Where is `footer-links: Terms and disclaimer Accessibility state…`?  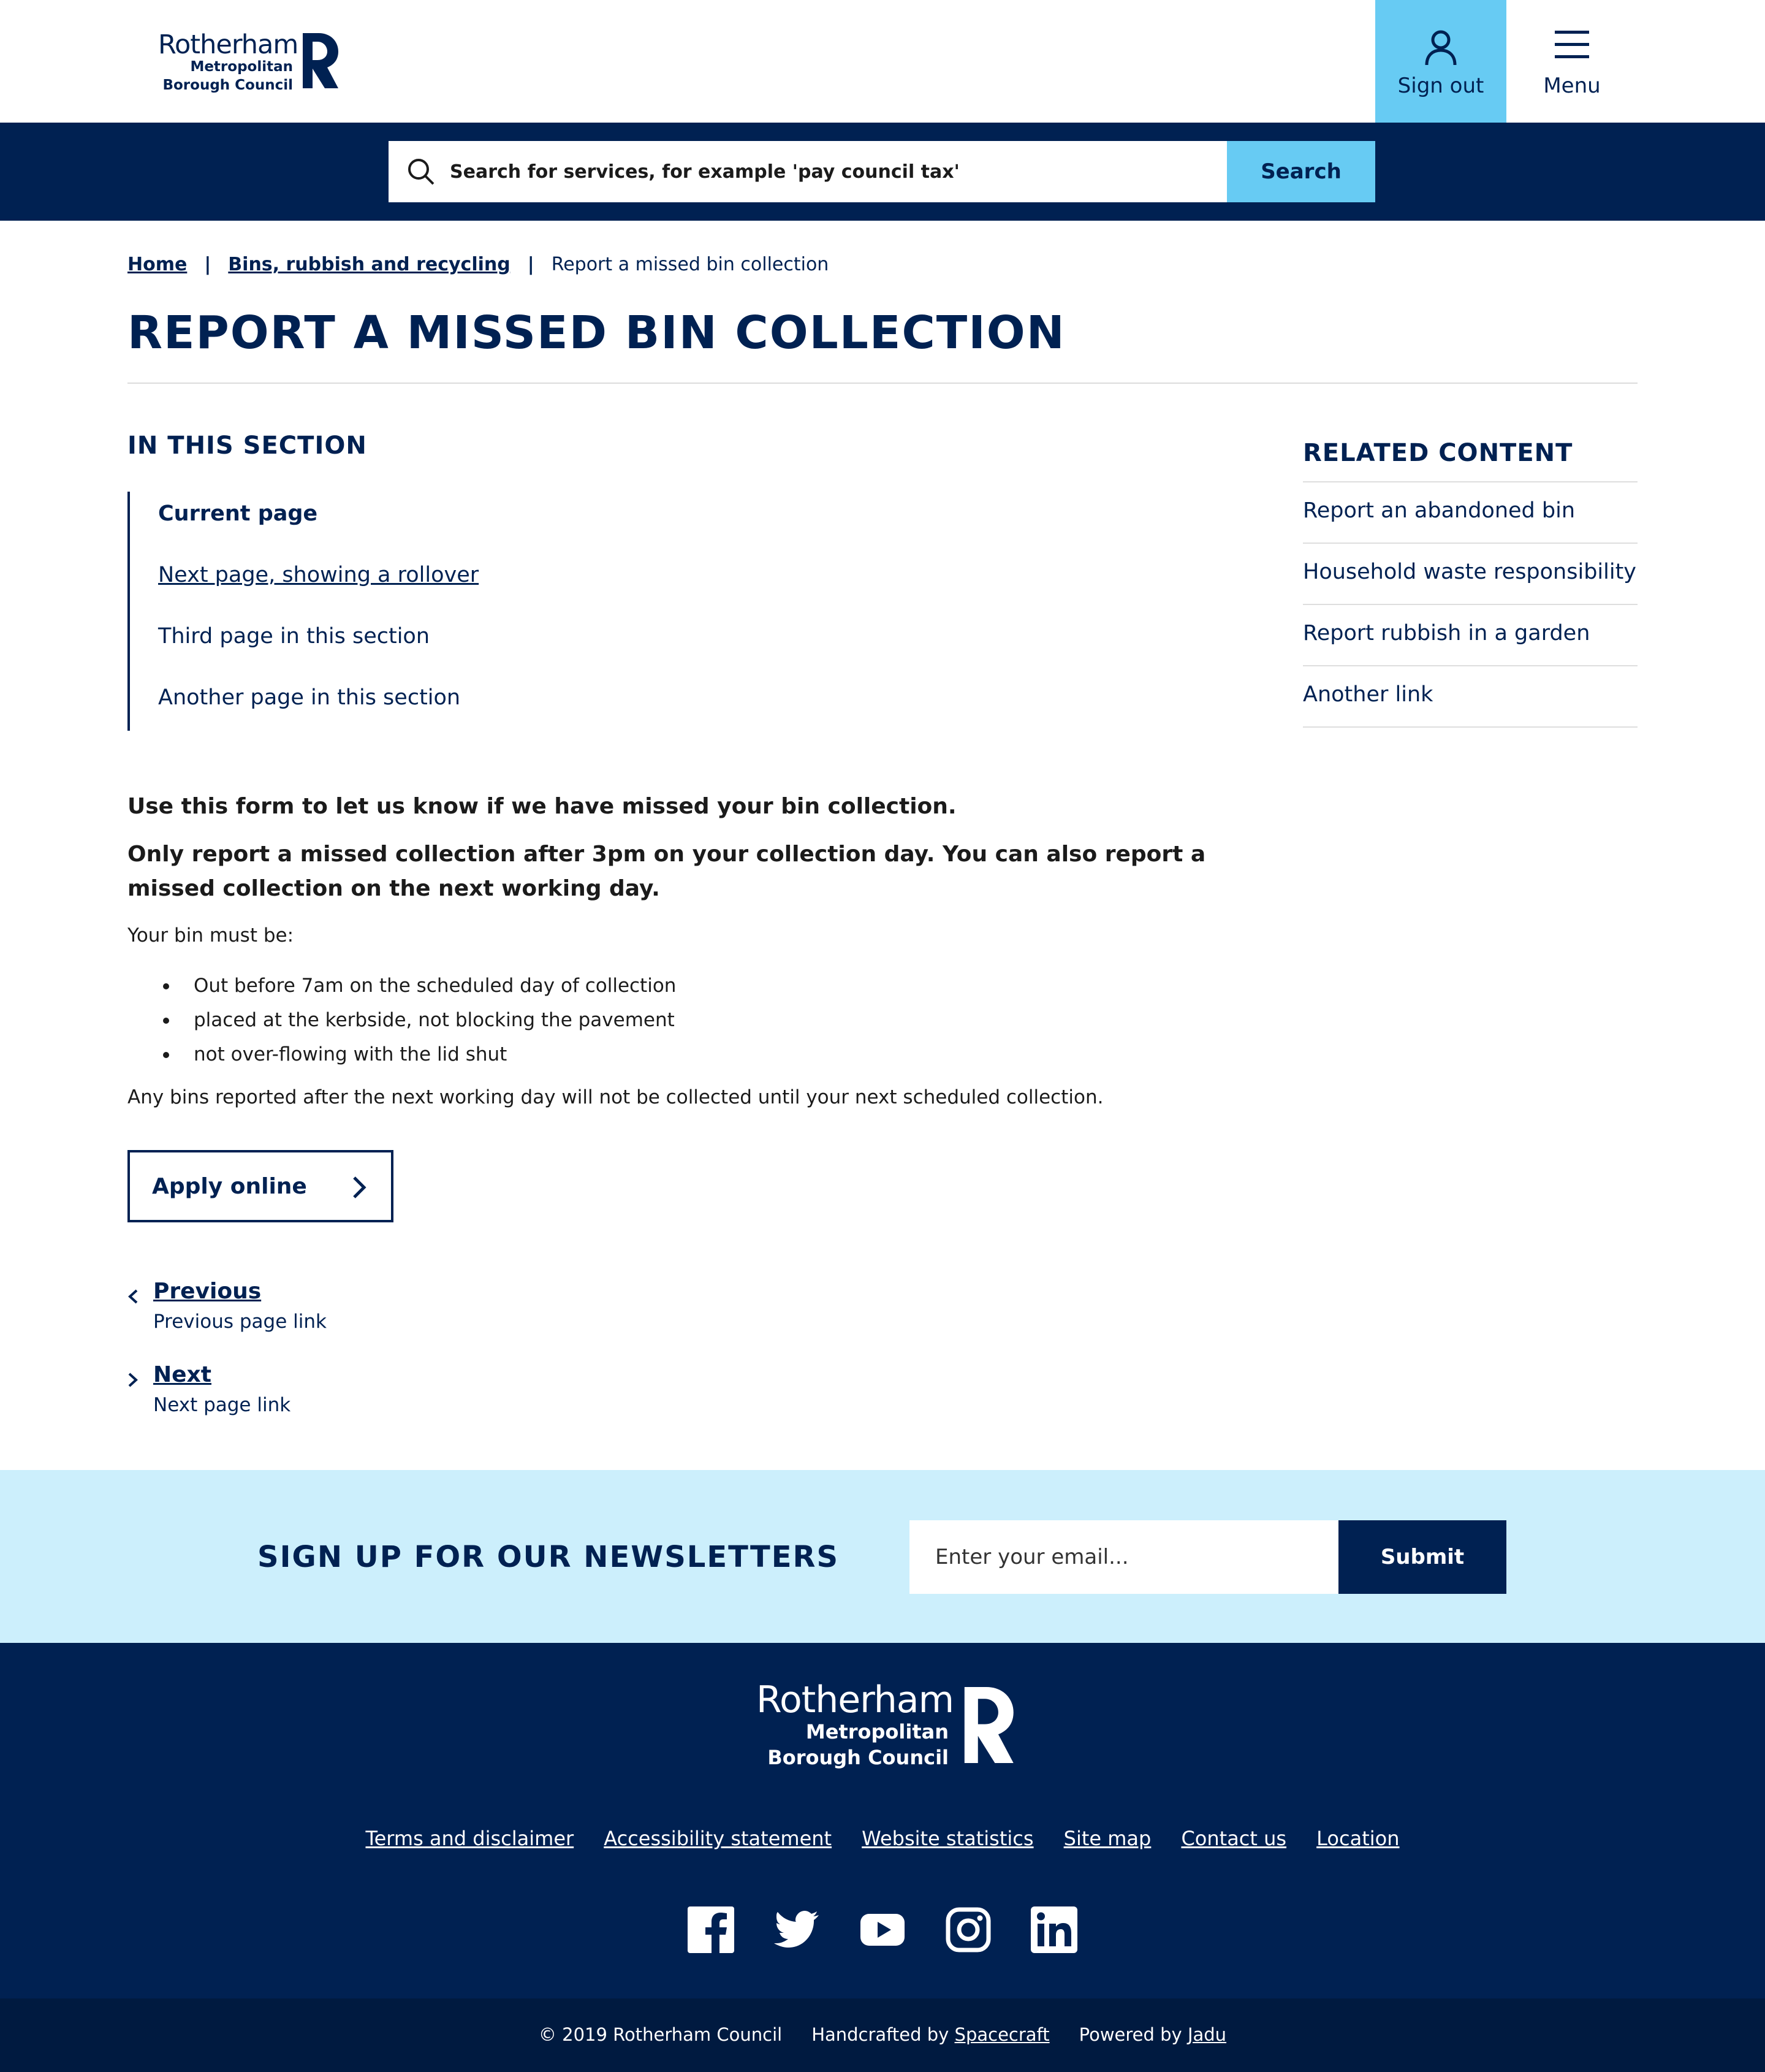 footer-links: Terms and disclaimer Accessibility state… is located at coordinates (882, 1838).